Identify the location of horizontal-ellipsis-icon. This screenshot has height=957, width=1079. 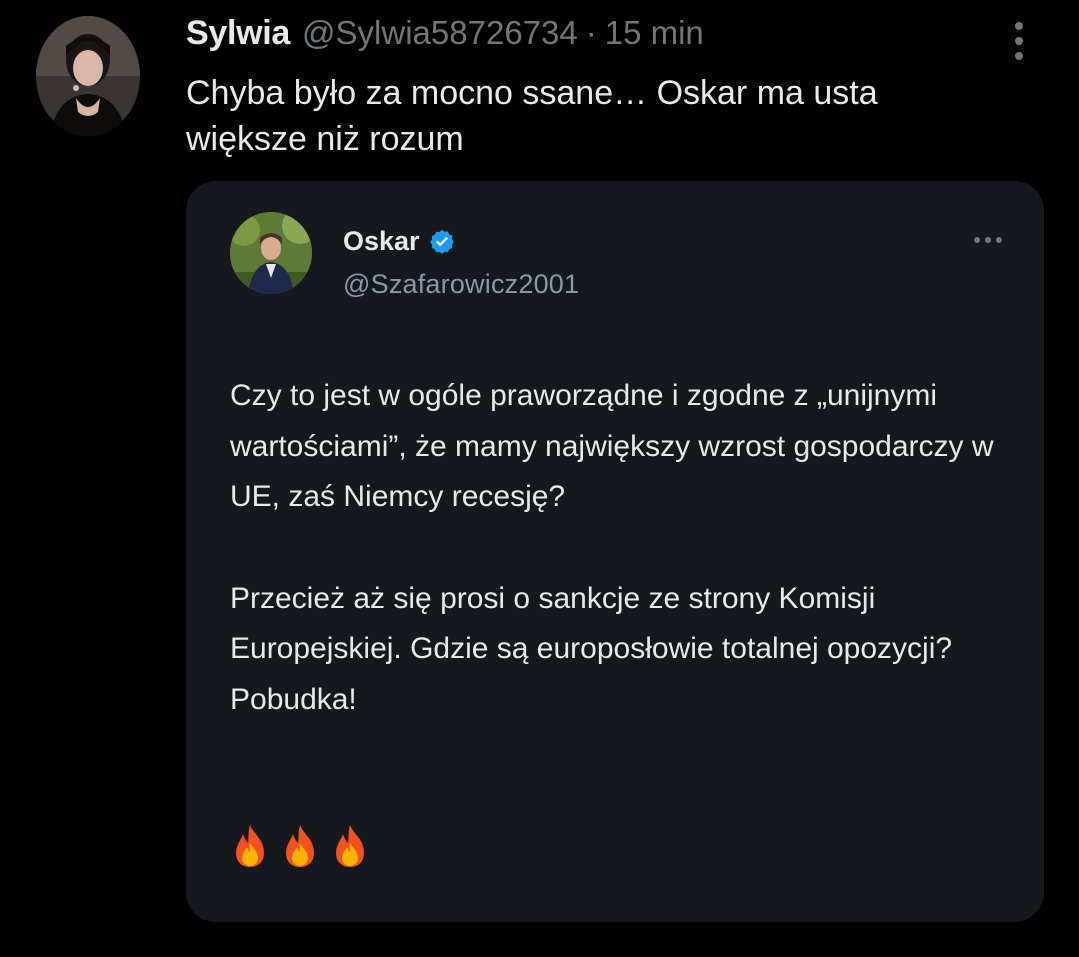
(988, 240).